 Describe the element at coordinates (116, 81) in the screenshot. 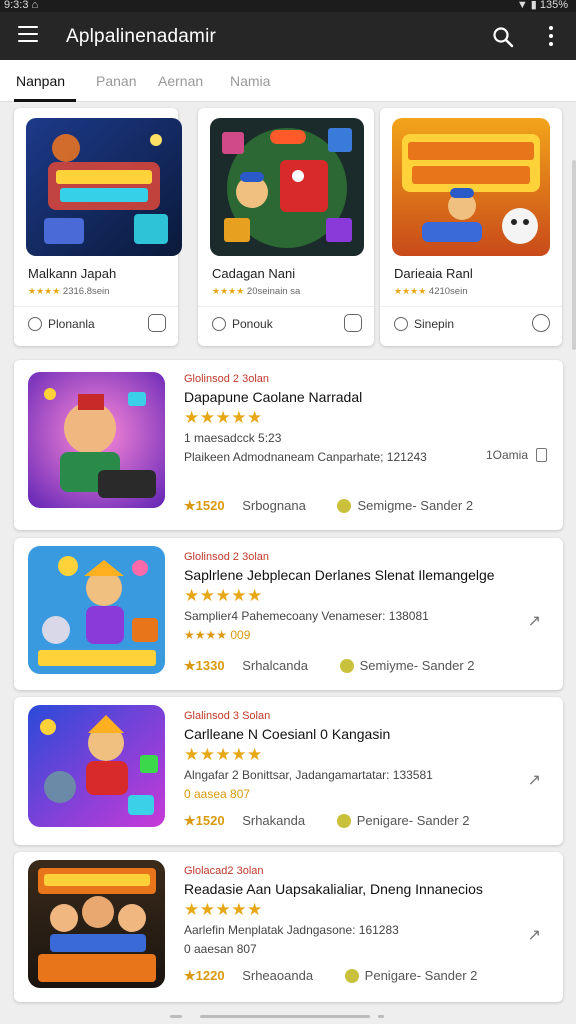

I see `tab-panan: Panan` at that location.